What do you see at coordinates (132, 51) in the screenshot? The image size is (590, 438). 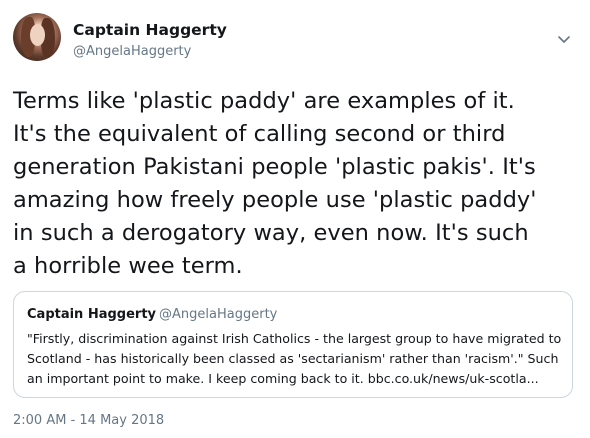 I see `user-handle: @AngelaHaggerty` at bounding box center [132, 51].